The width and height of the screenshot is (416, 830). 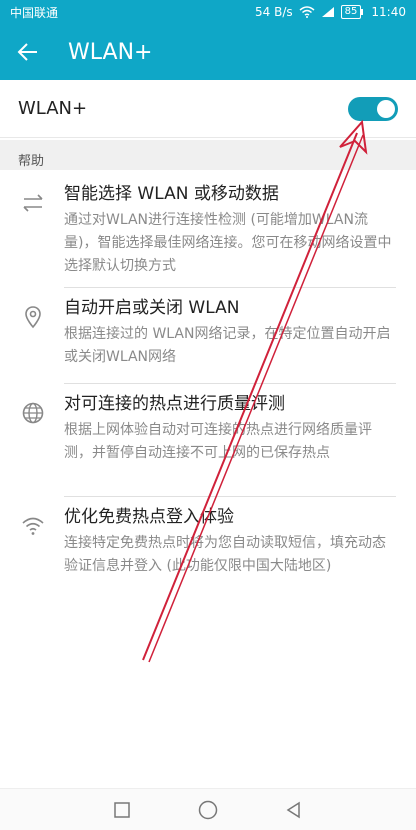 What do you see at coordinates (388, 12) in the screenshot?
I see `clock: 11:40` at bounding box center [388, 12].